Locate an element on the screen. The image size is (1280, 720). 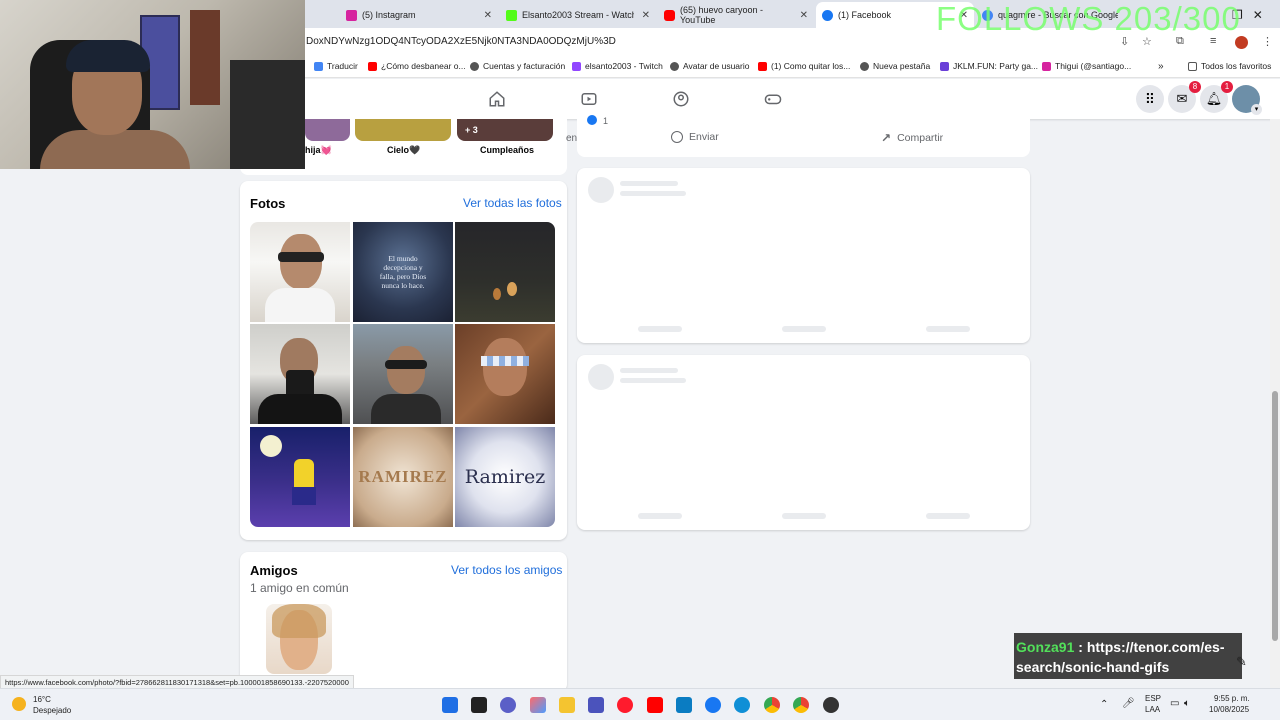
clock-time: 9:55 p. m. is located at coordinates (1232, 698).